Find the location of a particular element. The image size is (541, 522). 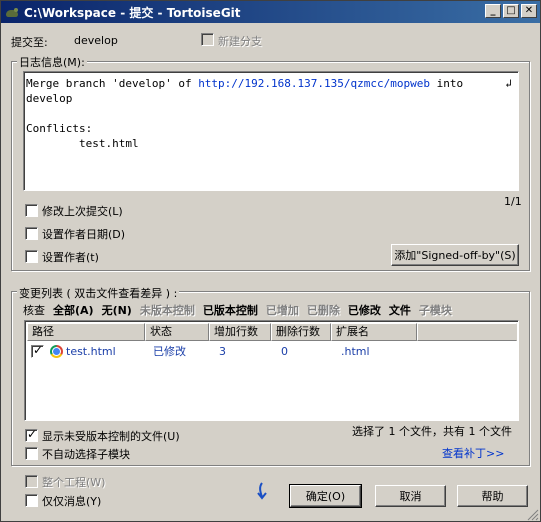

amend-label: 修改上次提交(L) is located at coordinates (82, 211).